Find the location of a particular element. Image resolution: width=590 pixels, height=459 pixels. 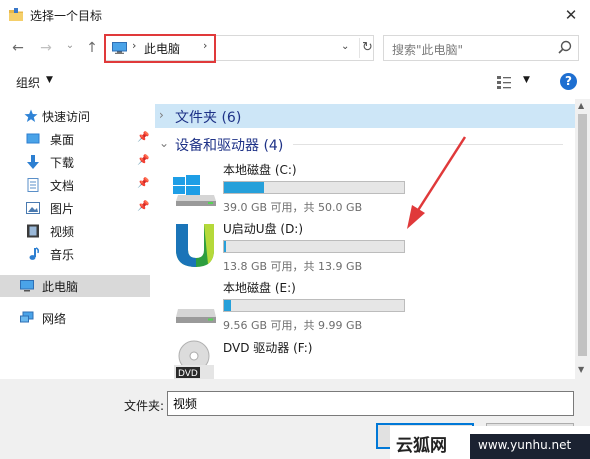

group-title: 文件夹 (6) is located at coordinates (208, 118).